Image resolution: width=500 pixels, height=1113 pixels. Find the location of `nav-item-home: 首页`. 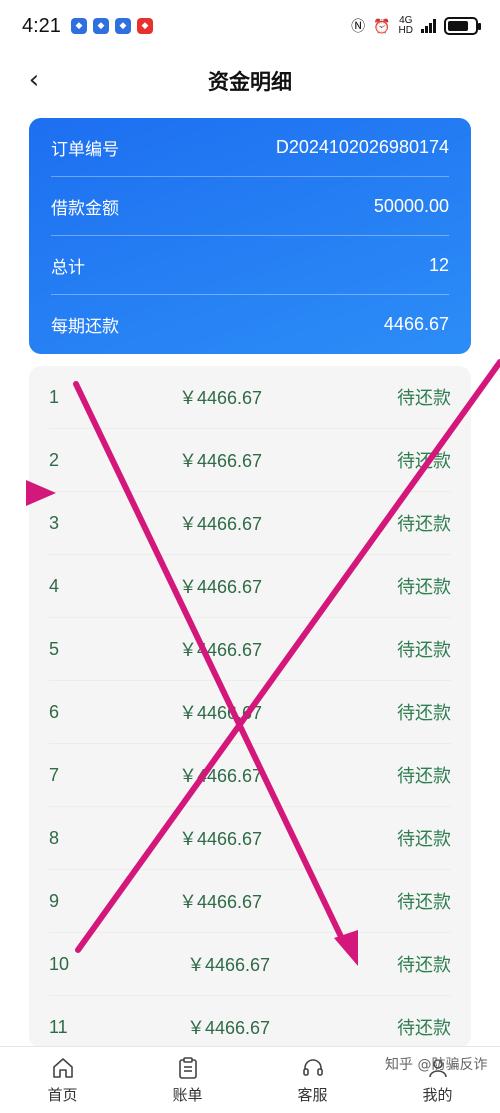

nav-item-home: 首页 is located at coordinates (62, 1080).